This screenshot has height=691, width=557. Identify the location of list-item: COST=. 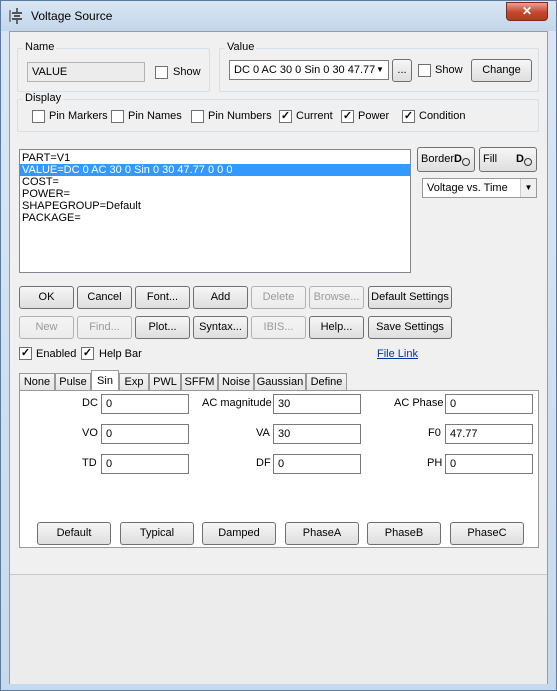
(215, 182).